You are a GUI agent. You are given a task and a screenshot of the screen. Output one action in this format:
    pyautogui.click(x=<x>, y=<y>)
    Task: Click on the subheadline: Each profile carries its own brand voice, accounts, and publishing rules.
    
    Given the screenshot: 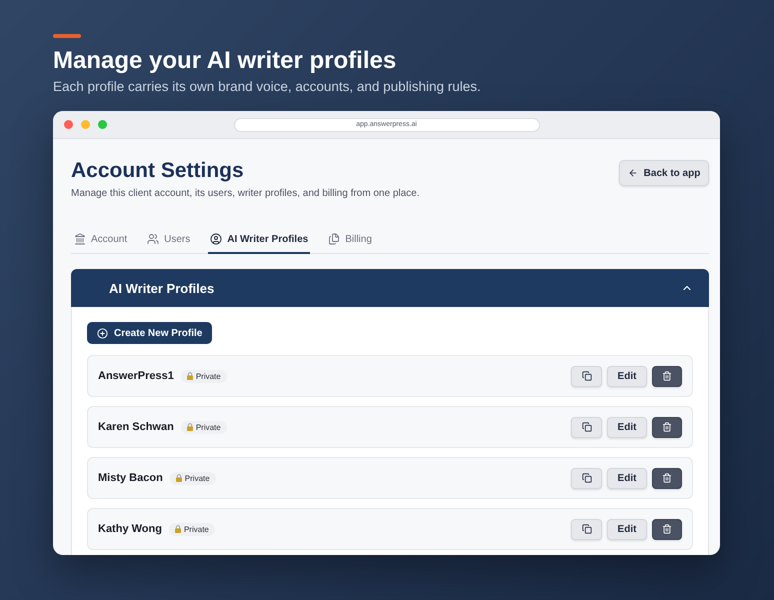 What is the action you would take?
    pyautogui.click(x=267, y=86)
    